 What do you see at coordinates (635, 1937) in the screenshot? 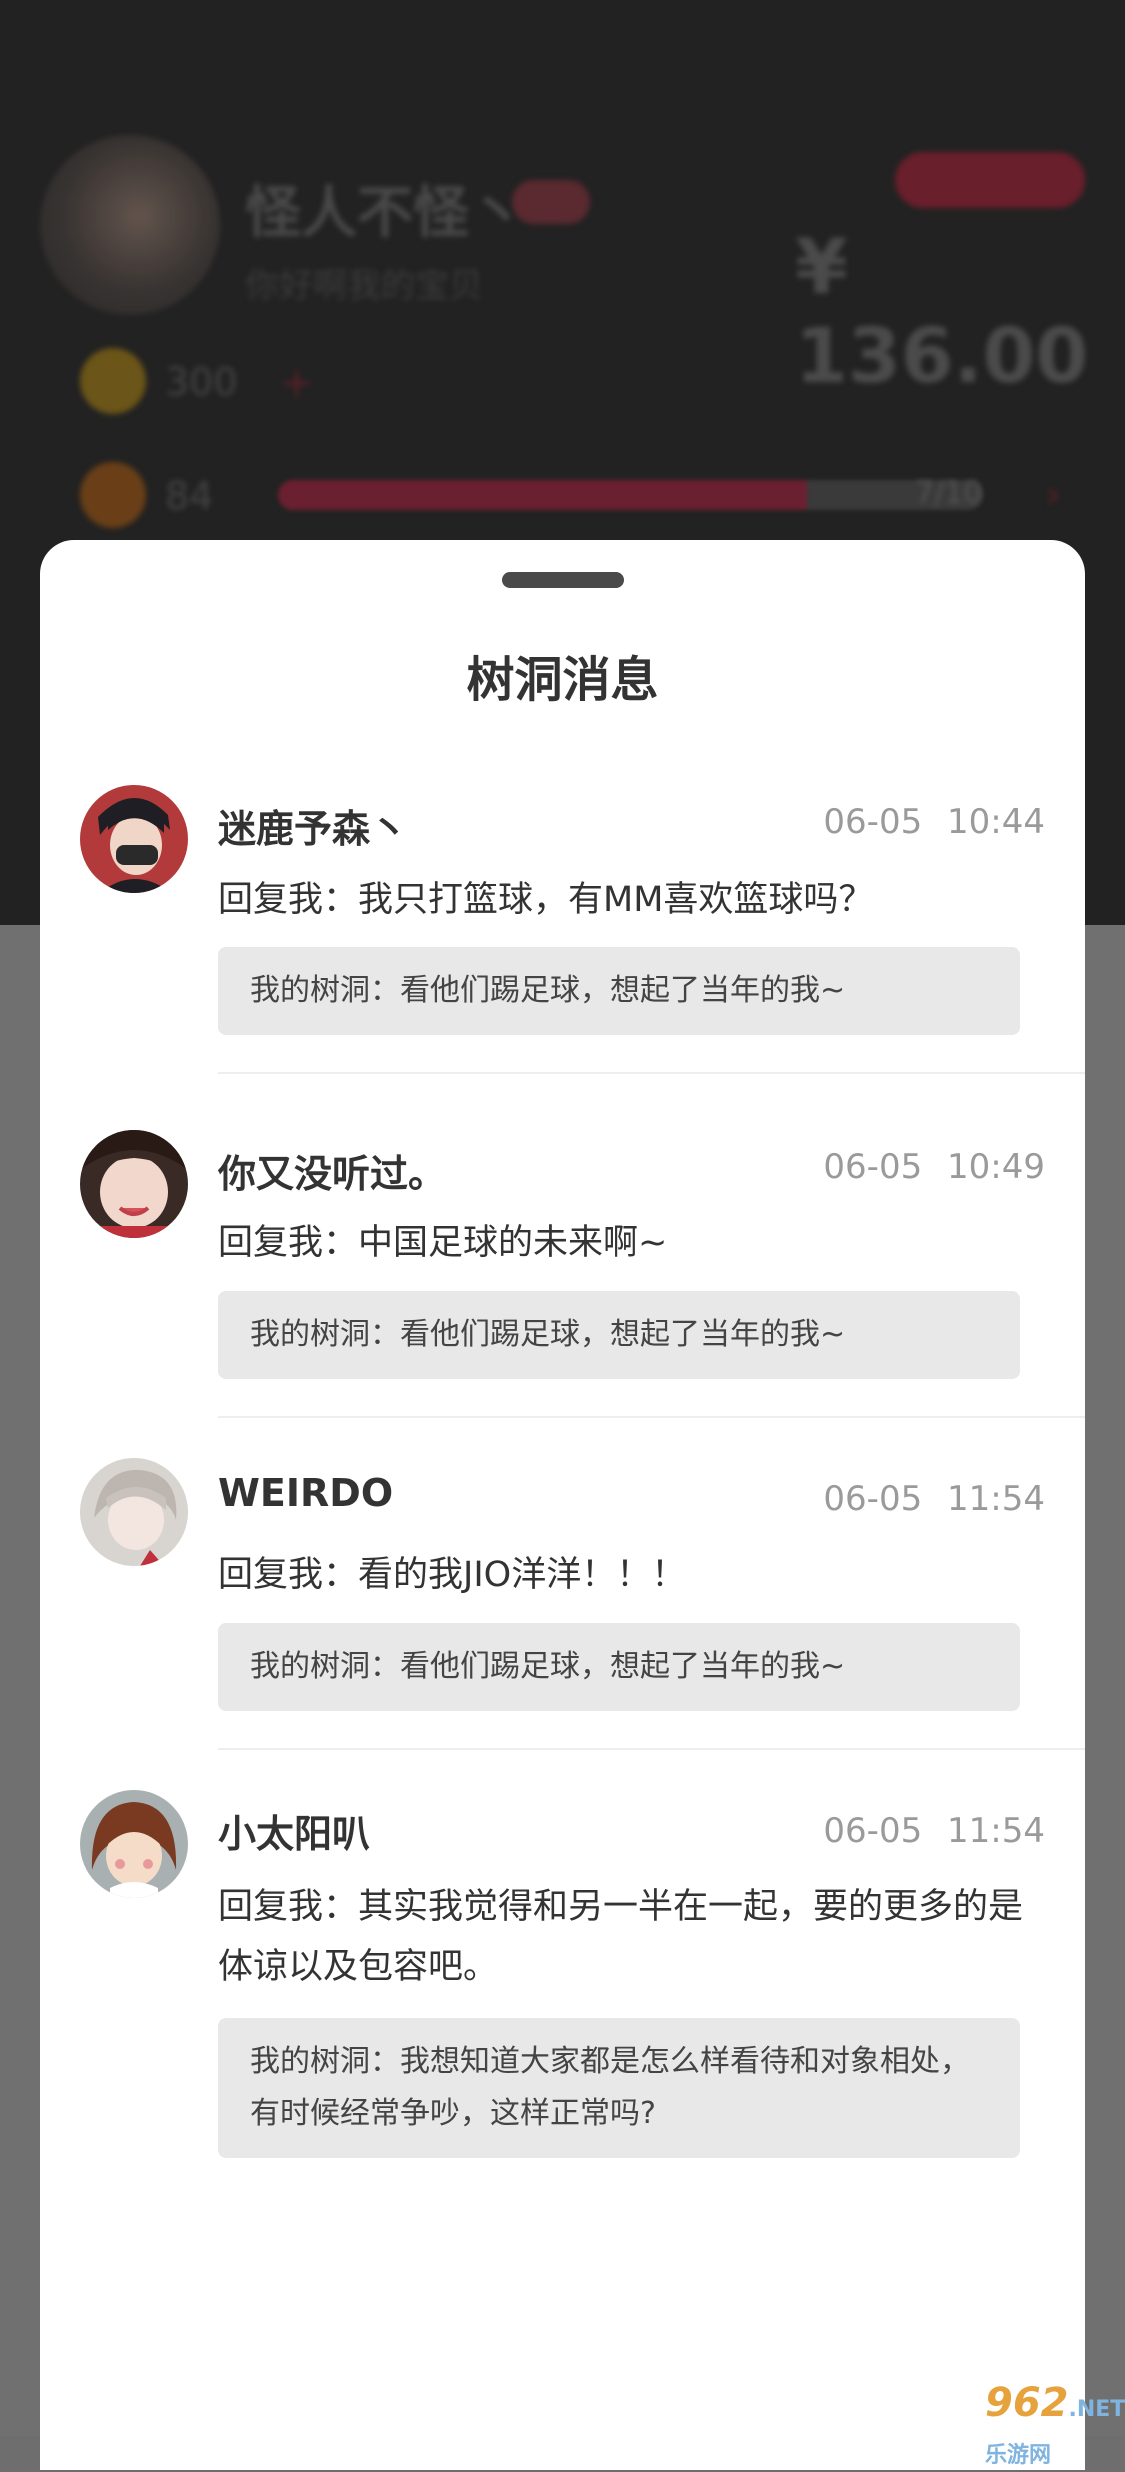
I see `message-reply: 回复我：其实我觉得和另一半在一起，要的更多的是体谅以及包容吧。` at bounding box center [635, 1937].